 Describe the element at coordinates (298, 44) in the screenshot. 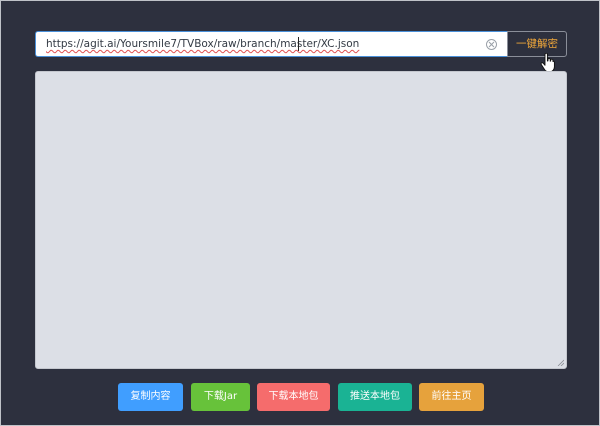

I see `text-caret` at that location.